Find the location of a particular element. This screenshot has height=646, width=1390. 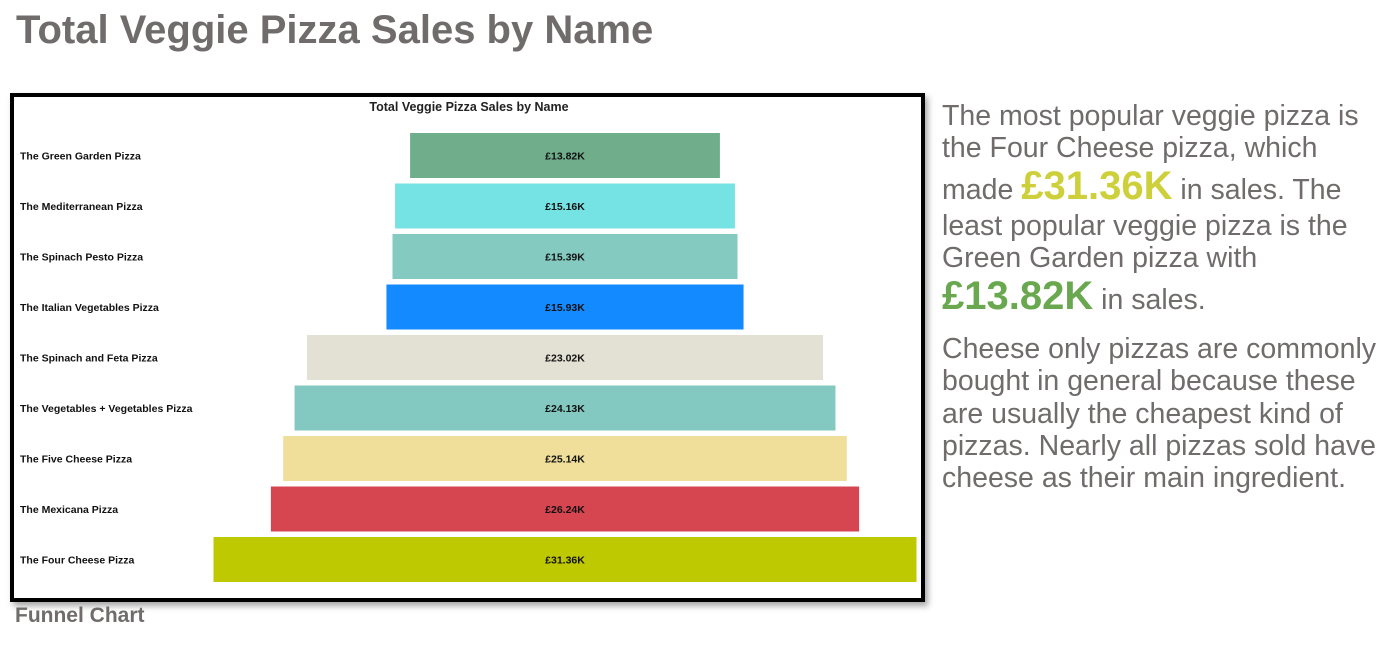

category-label: The Spinach and Feta Pizza is located at coordinates (89, 359).